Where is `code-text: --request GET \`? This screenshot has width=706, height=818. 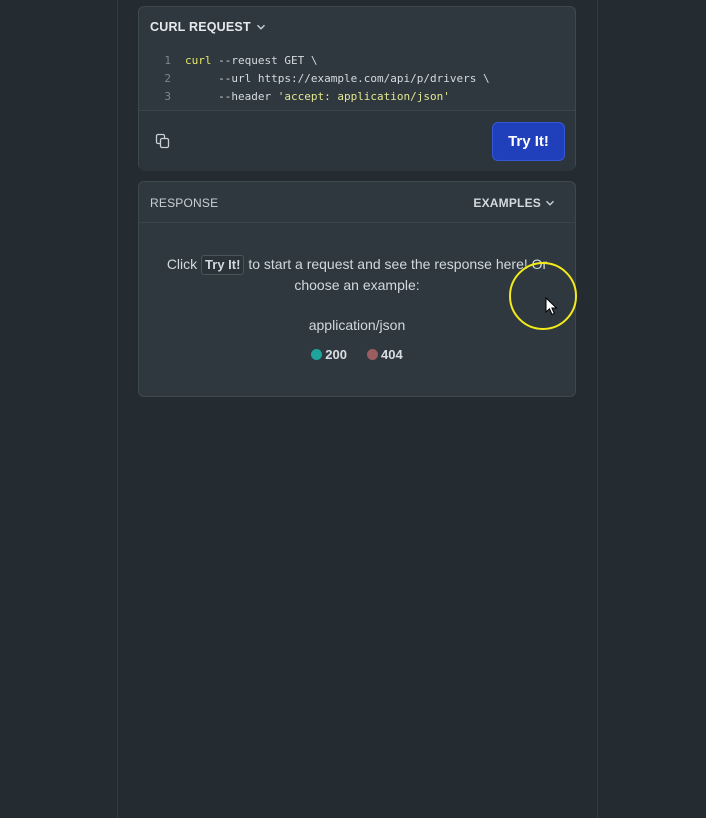
code-text: --request GET \ is located at coordinates (264, 60).